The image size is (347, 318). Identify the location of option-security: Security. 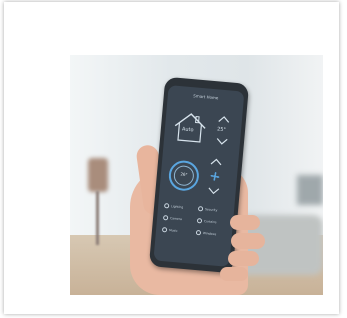
(207, 209).